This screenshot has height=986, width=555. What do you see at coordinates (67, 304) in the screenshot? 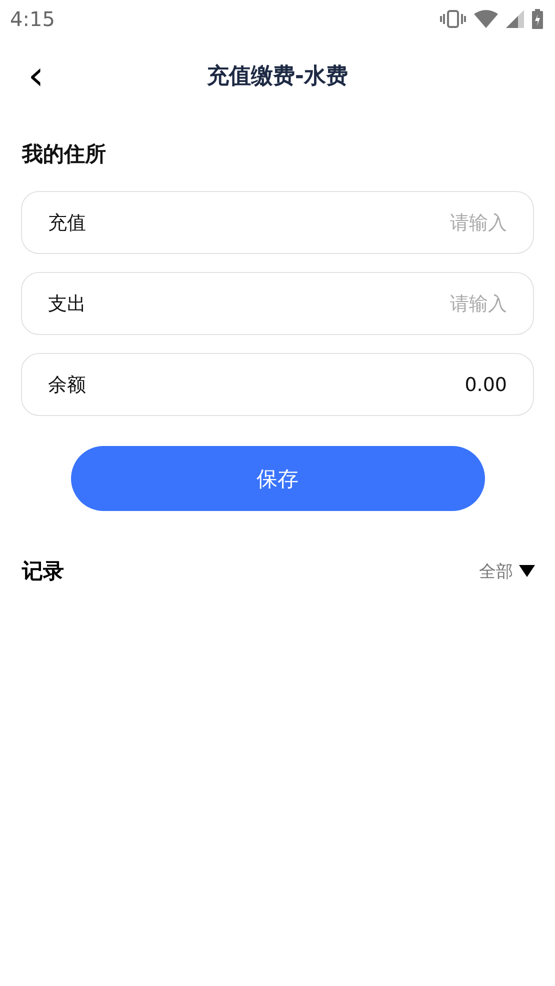
I see `field-label: 支出` at bounding box center [67, 304].